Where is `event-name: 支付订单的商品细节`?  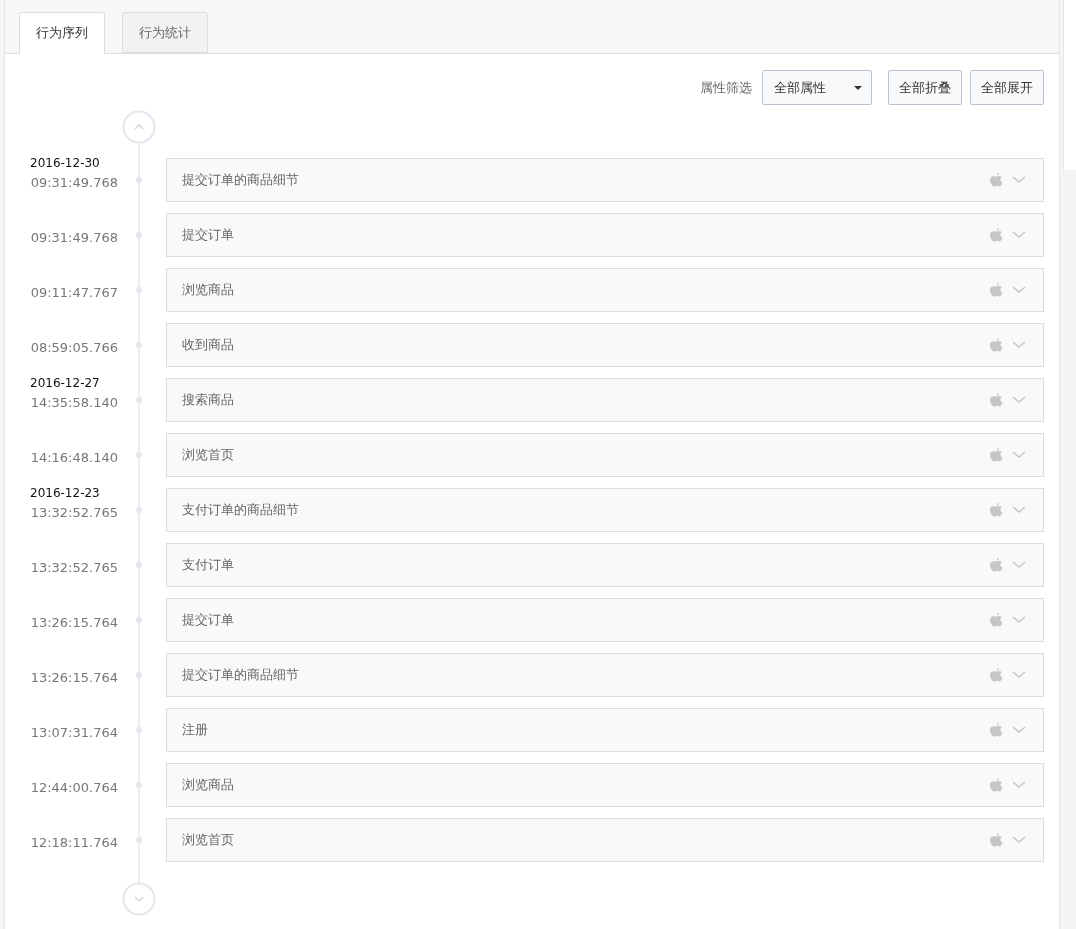 event-name: 支付订单的商品细节 is located at coordinates (241, 510).